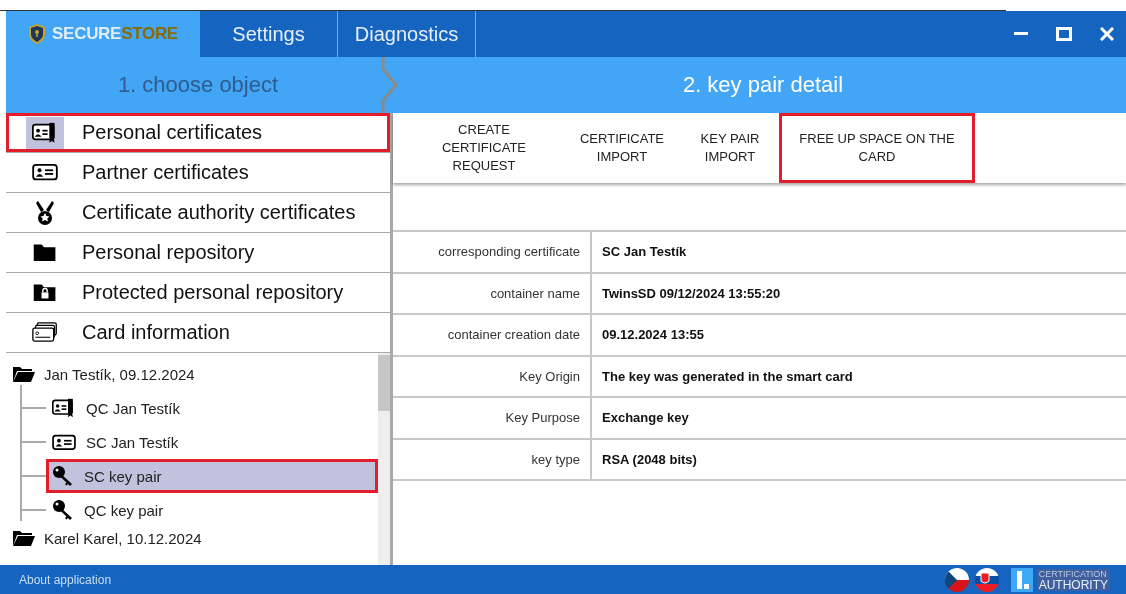 This screenshot has height=594, width=1126. Describe the element at coordinates (649, 459) in the screenshot. I see `property-value: RSA (2048 bits)` at that location.